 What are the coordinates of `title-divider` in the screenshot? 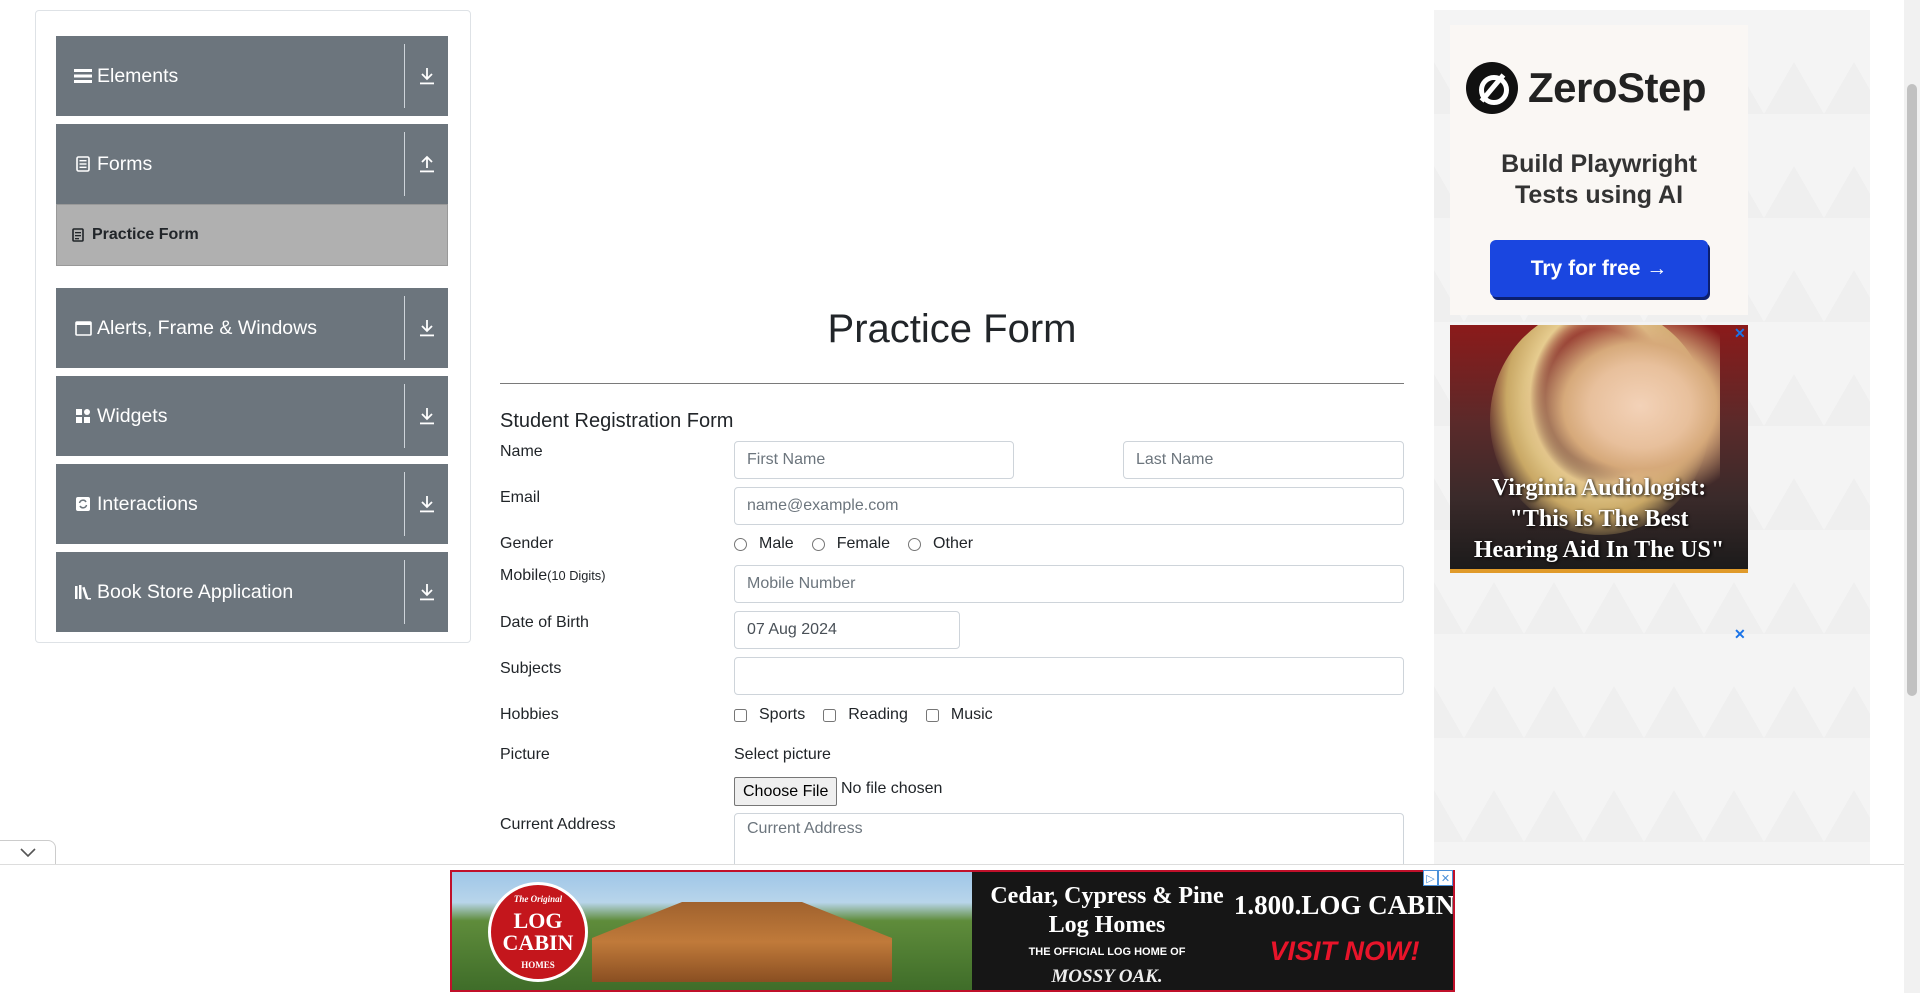 It's located at (952, 383).